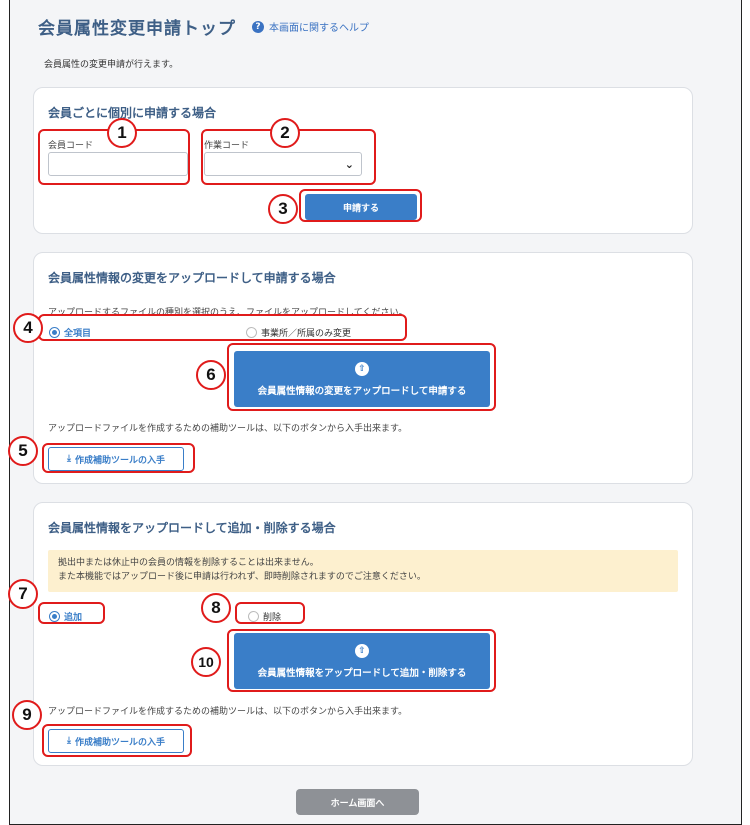  I want to click on warning-line-1: 拠出中または休止中の会員の情報を削除することは出来ません。, so click(188, 563).